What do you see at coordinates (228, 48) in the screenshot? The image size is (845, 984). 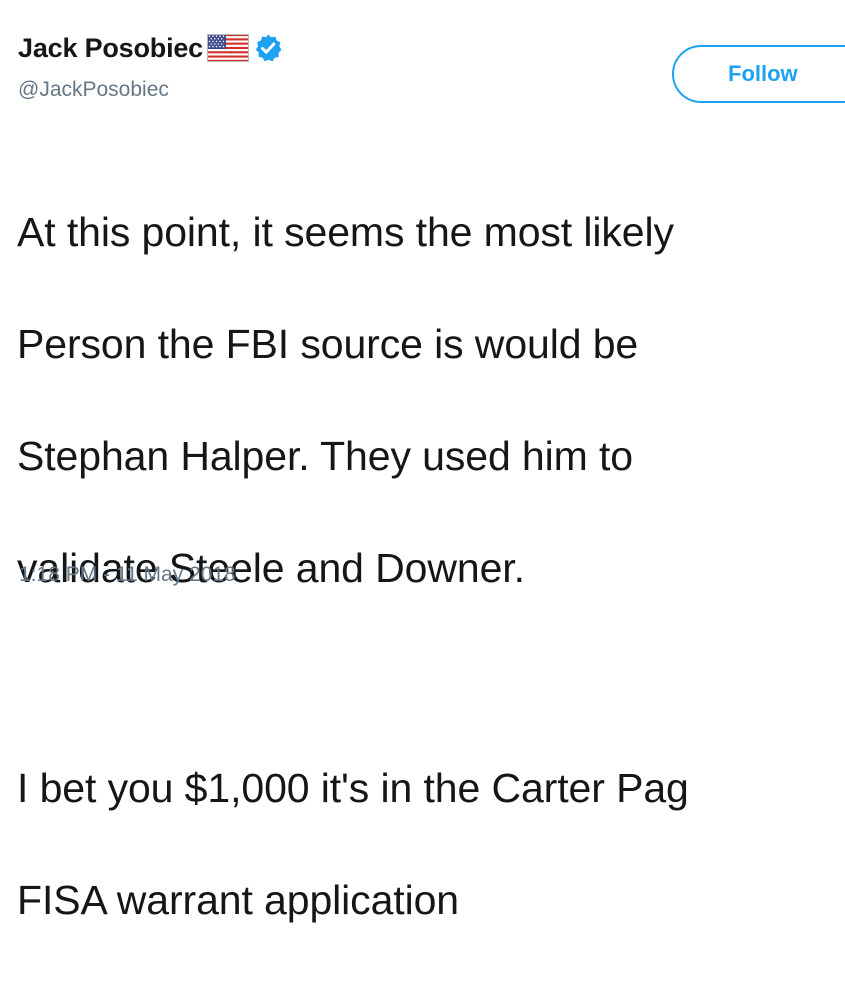 I see `us-flag-icon` at bounding box center [228, 48].